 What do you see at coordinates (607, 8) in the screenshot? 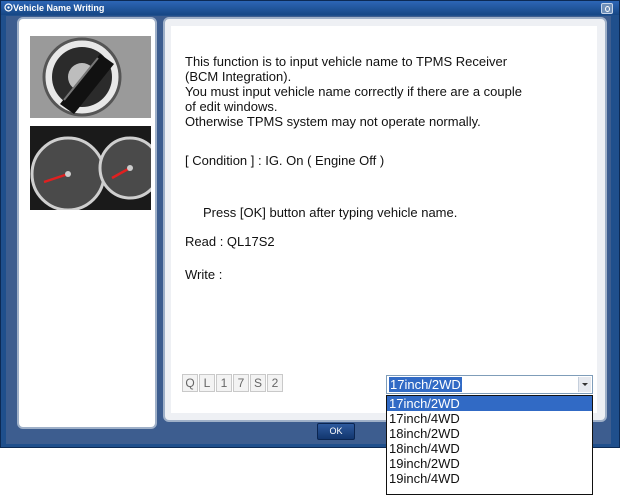
I see `close-icon` at bounding box center [607, 8].